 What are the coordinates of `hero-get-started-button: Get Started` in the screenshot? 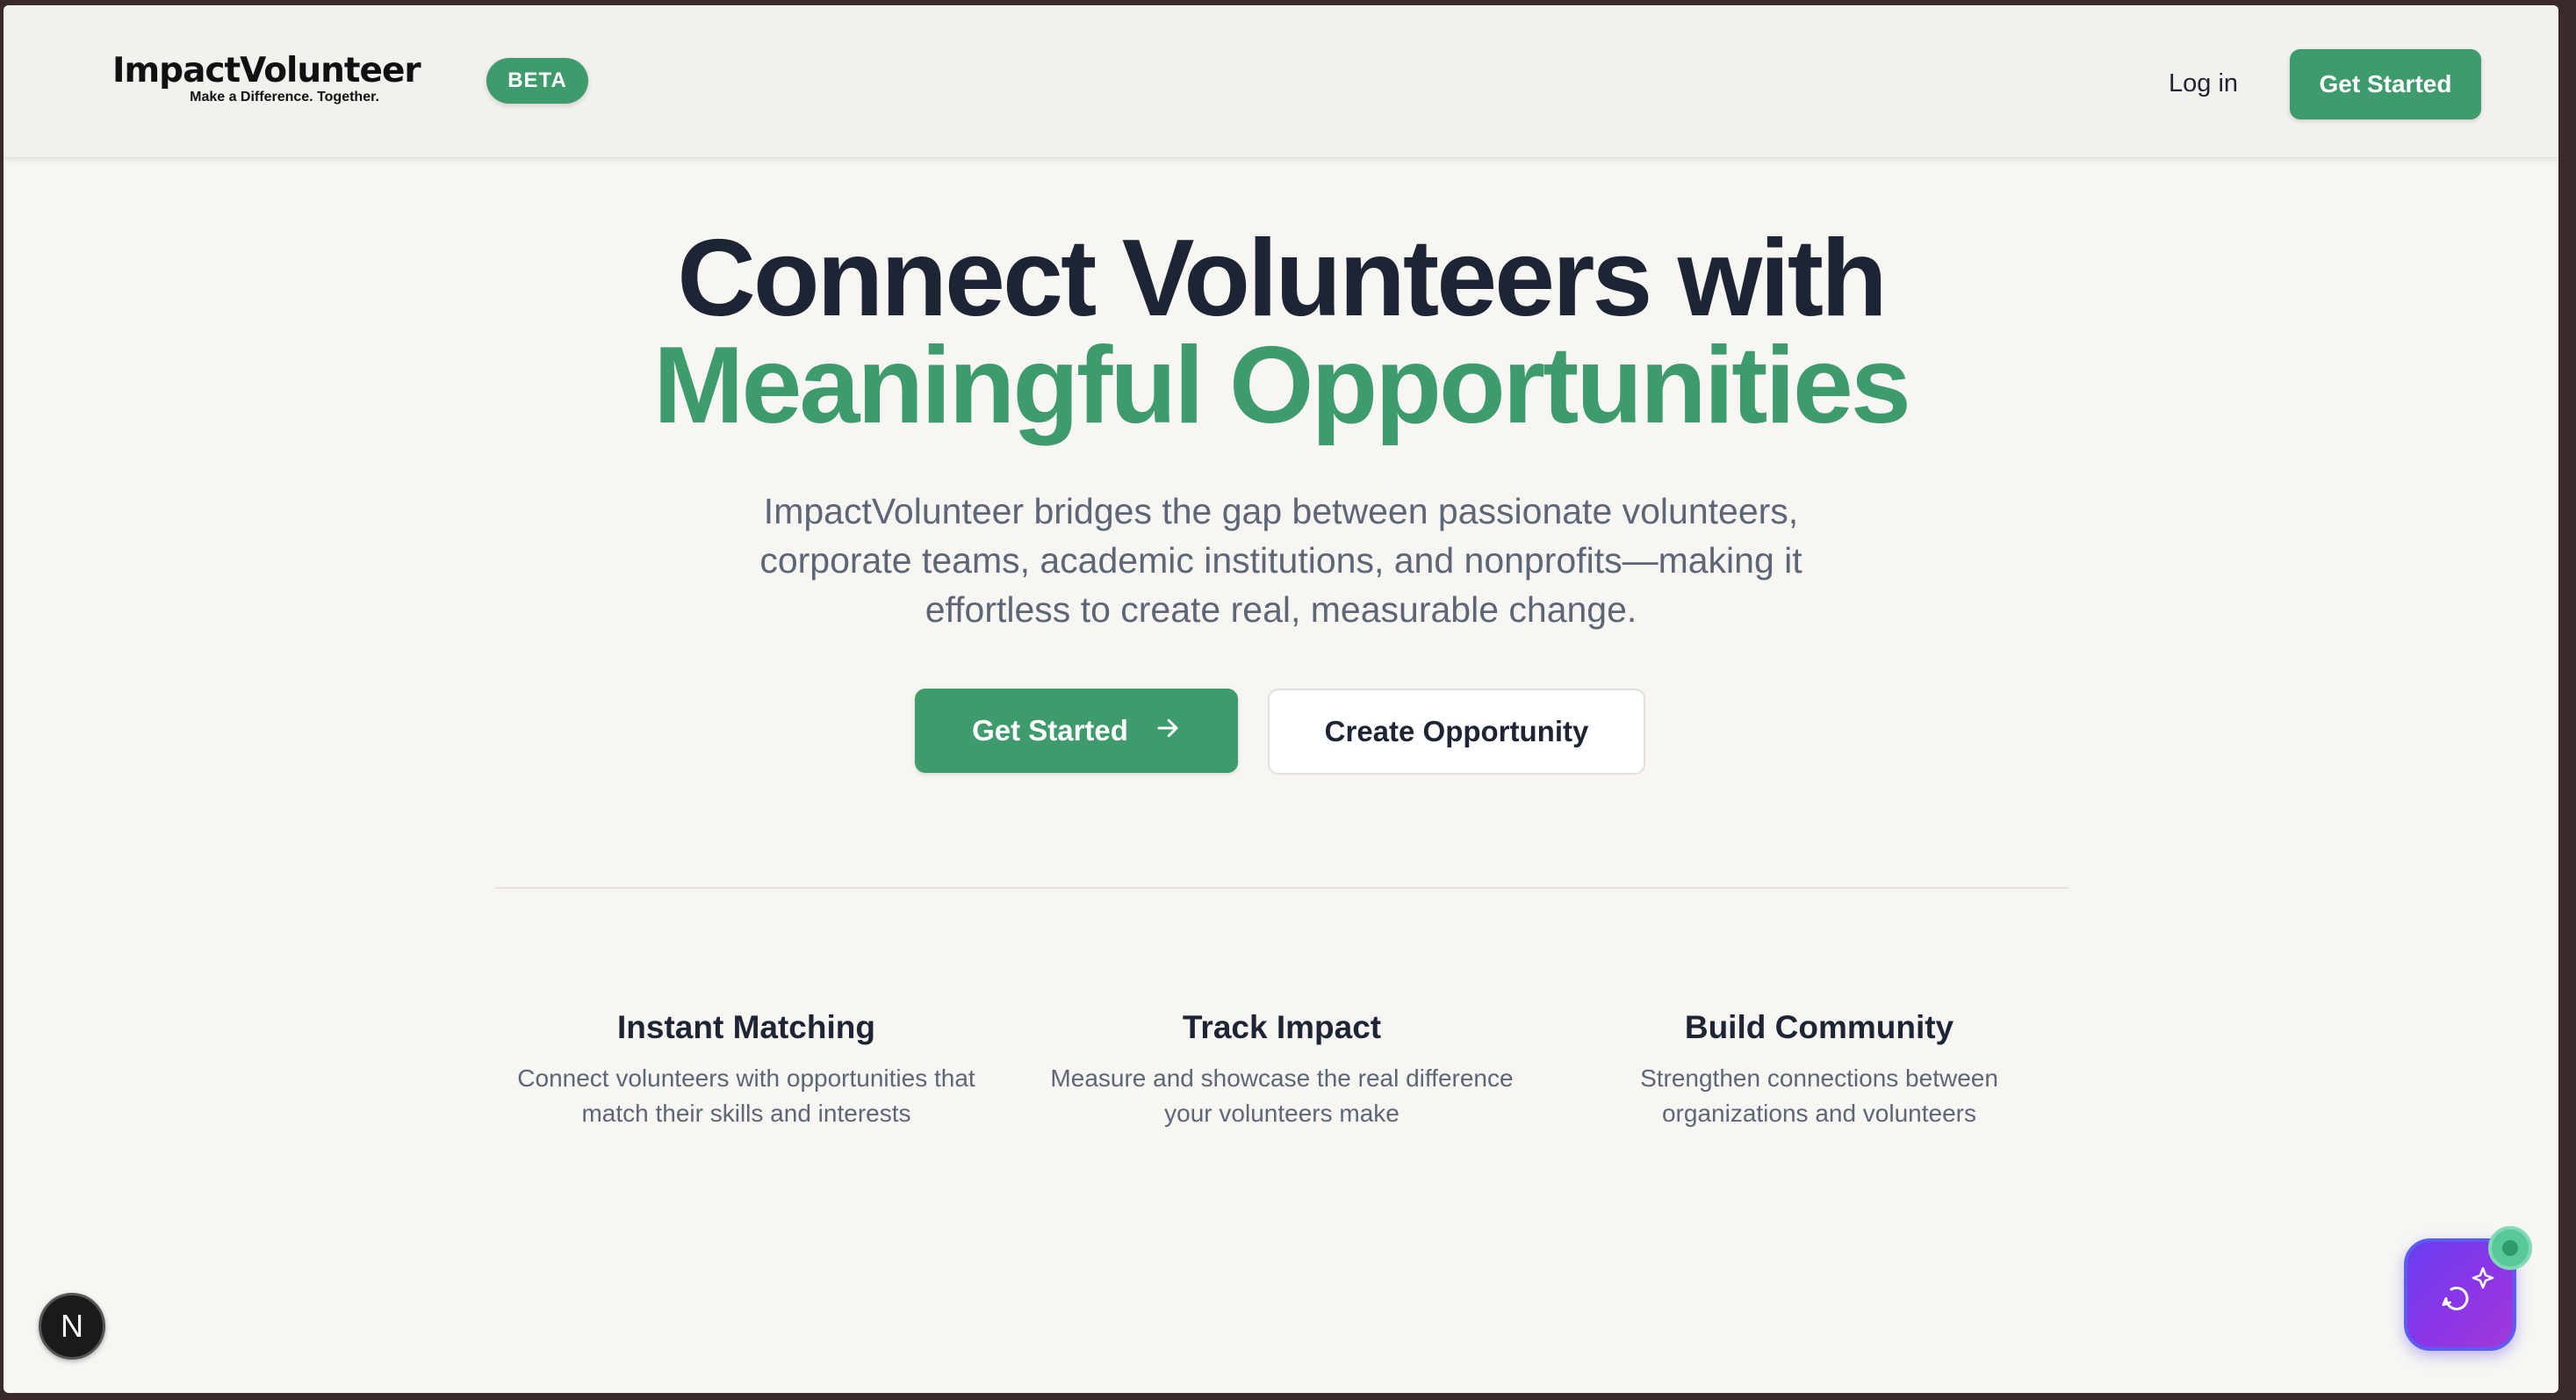 It's located at (1076, 731).